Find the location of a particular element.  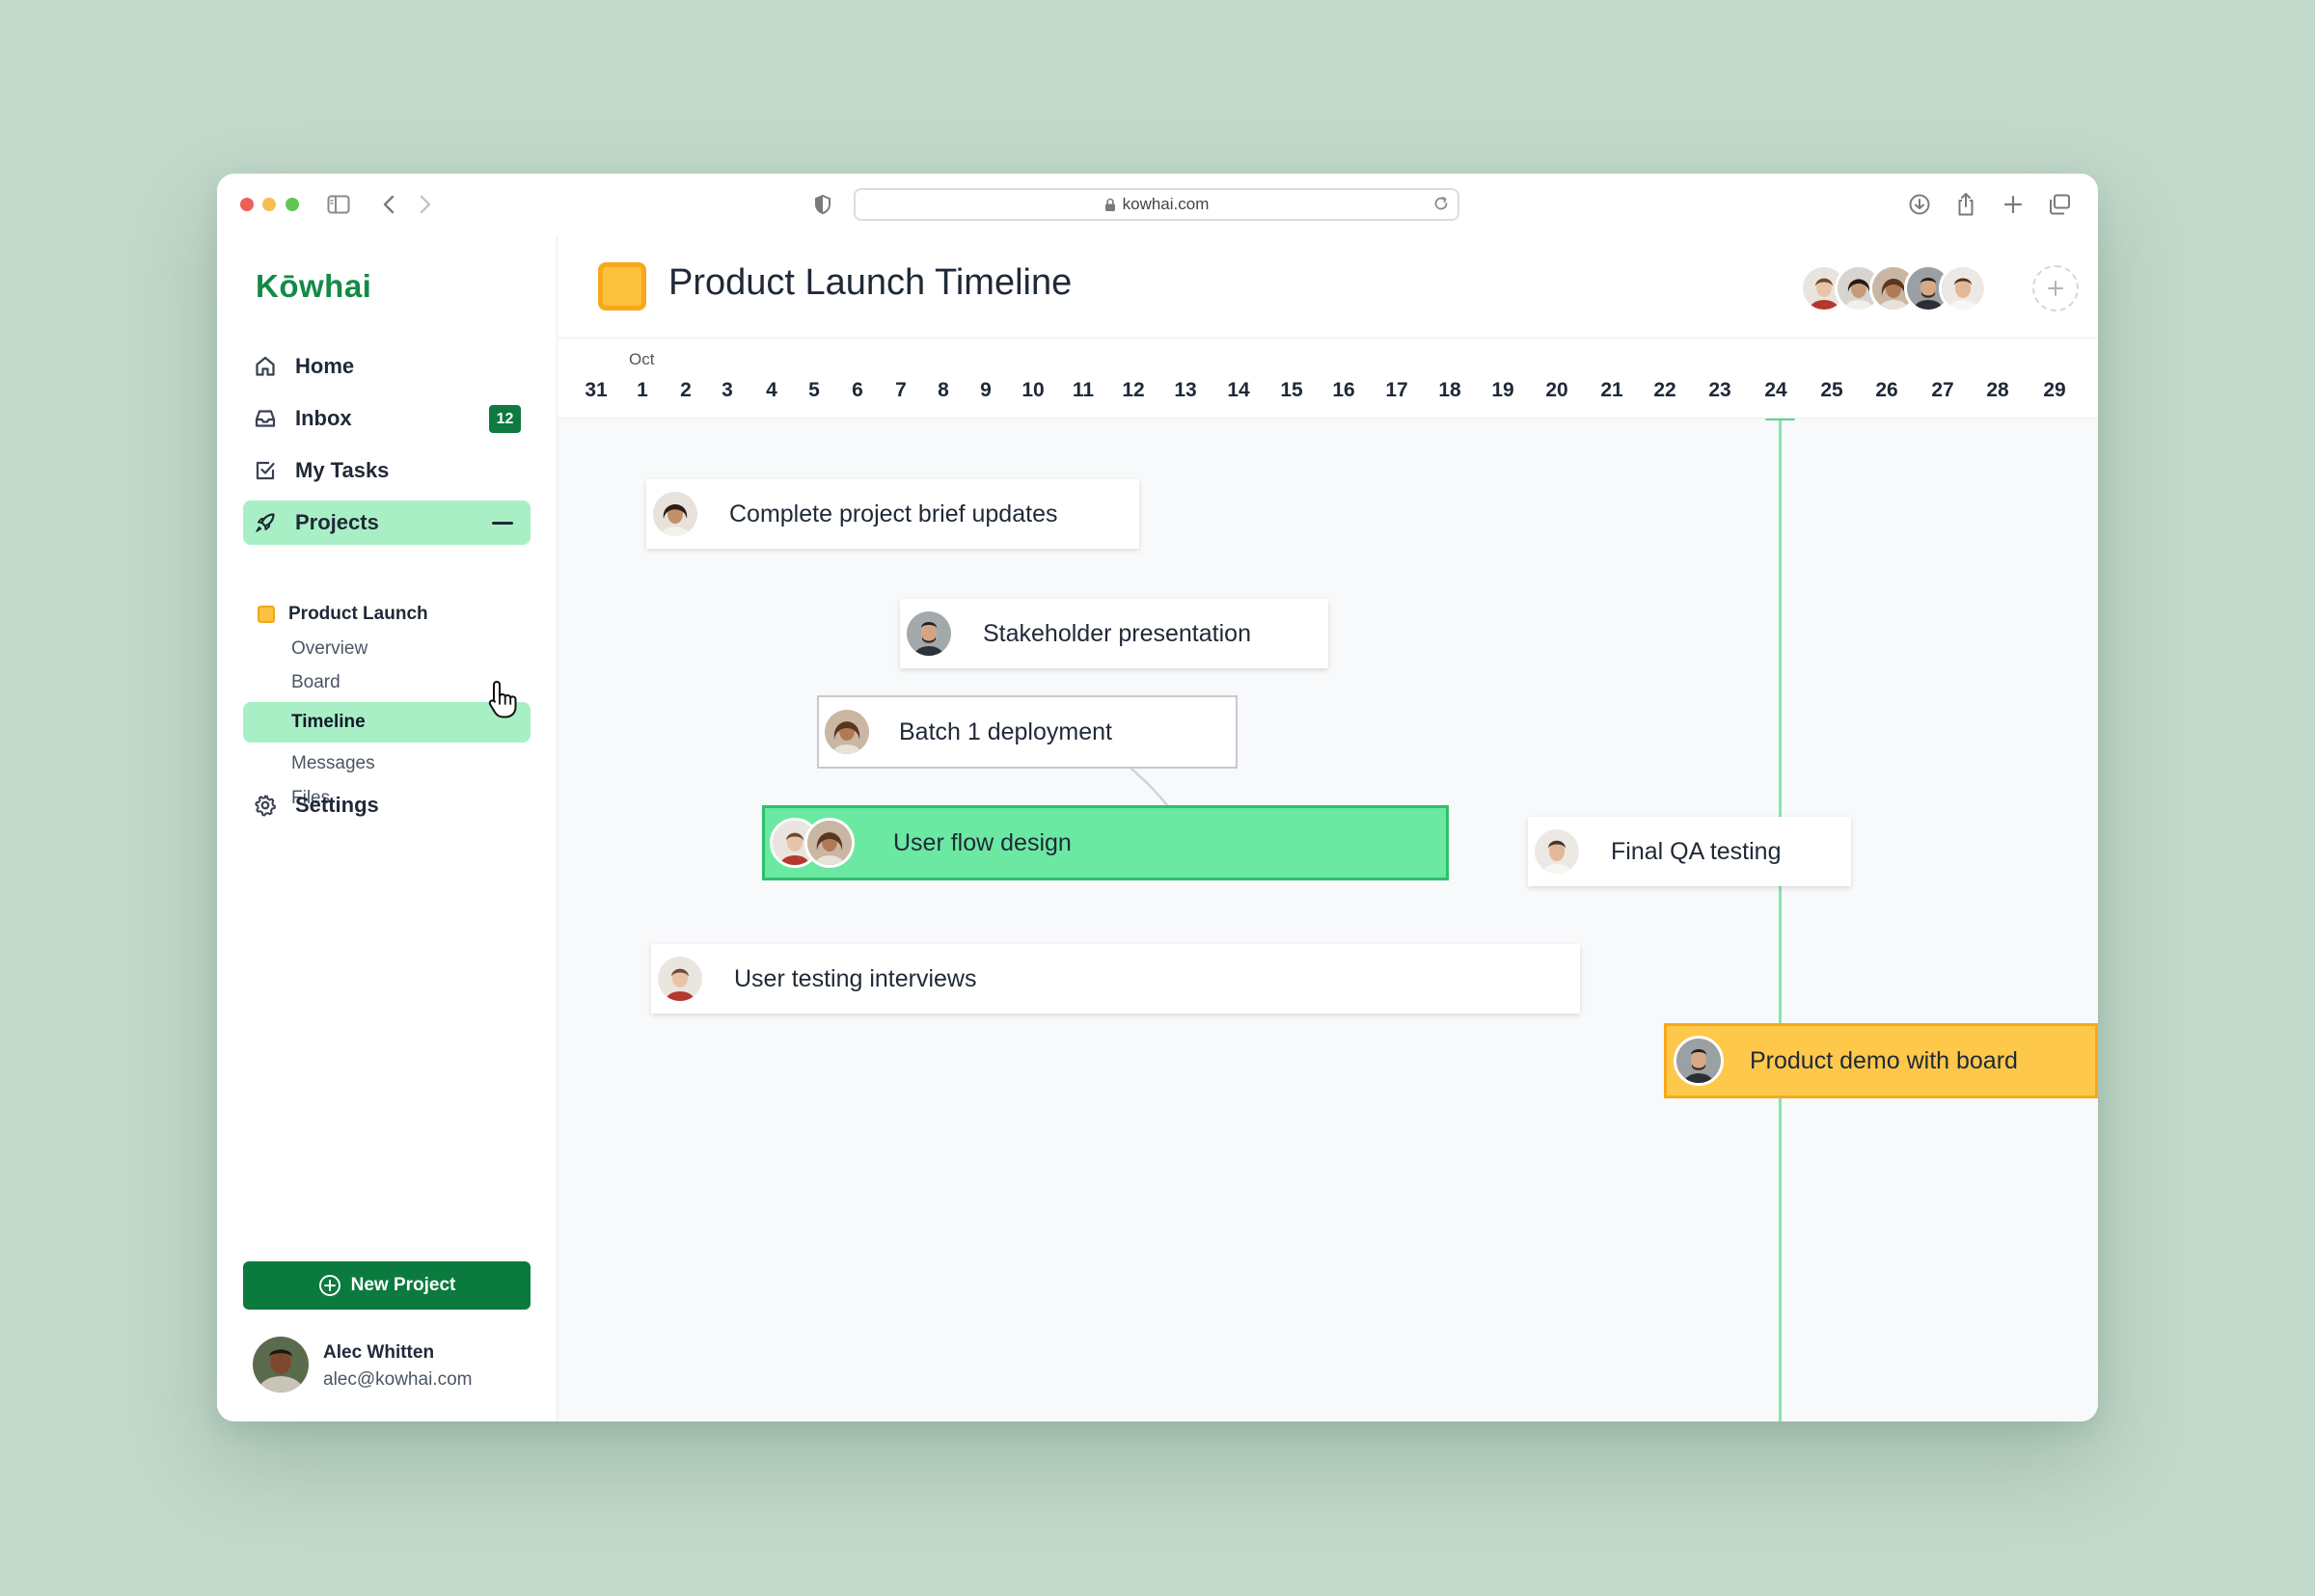

page-title: Product Launch Timeline is located at coordinates (871, 283).